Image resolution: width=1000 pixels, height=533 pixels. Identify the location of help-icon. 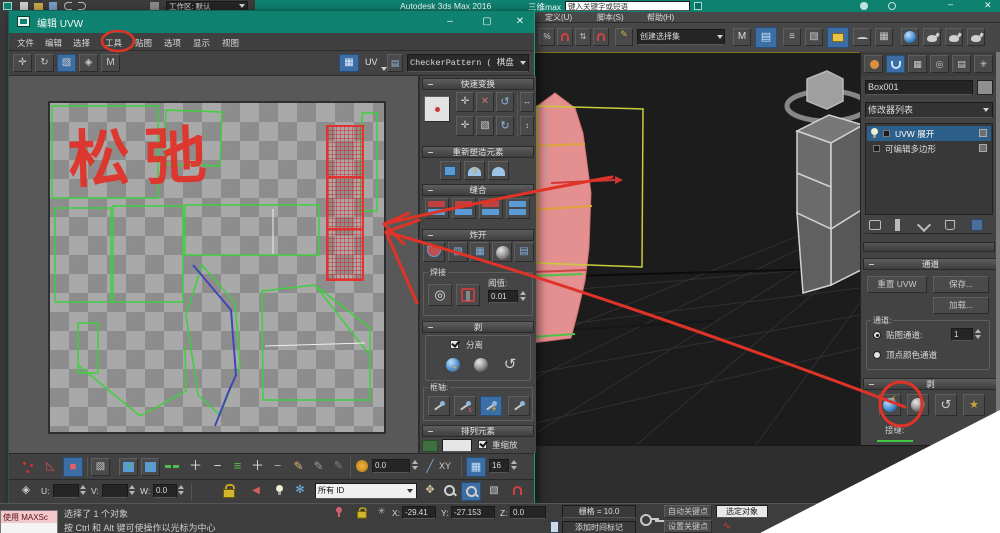
(892, 6).